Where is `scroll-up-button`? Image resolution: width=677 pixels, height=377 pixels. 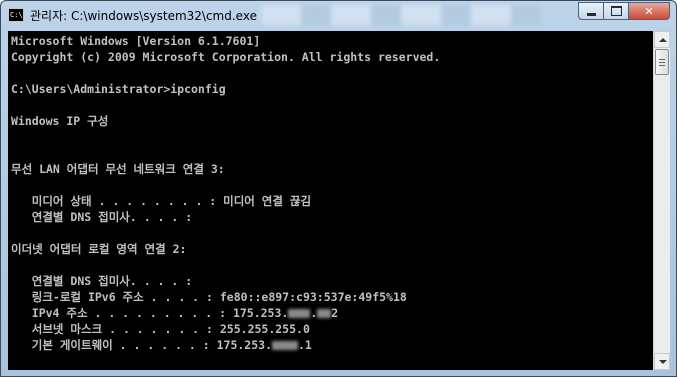 scroll-up-button is located at coordinates (662, 39).